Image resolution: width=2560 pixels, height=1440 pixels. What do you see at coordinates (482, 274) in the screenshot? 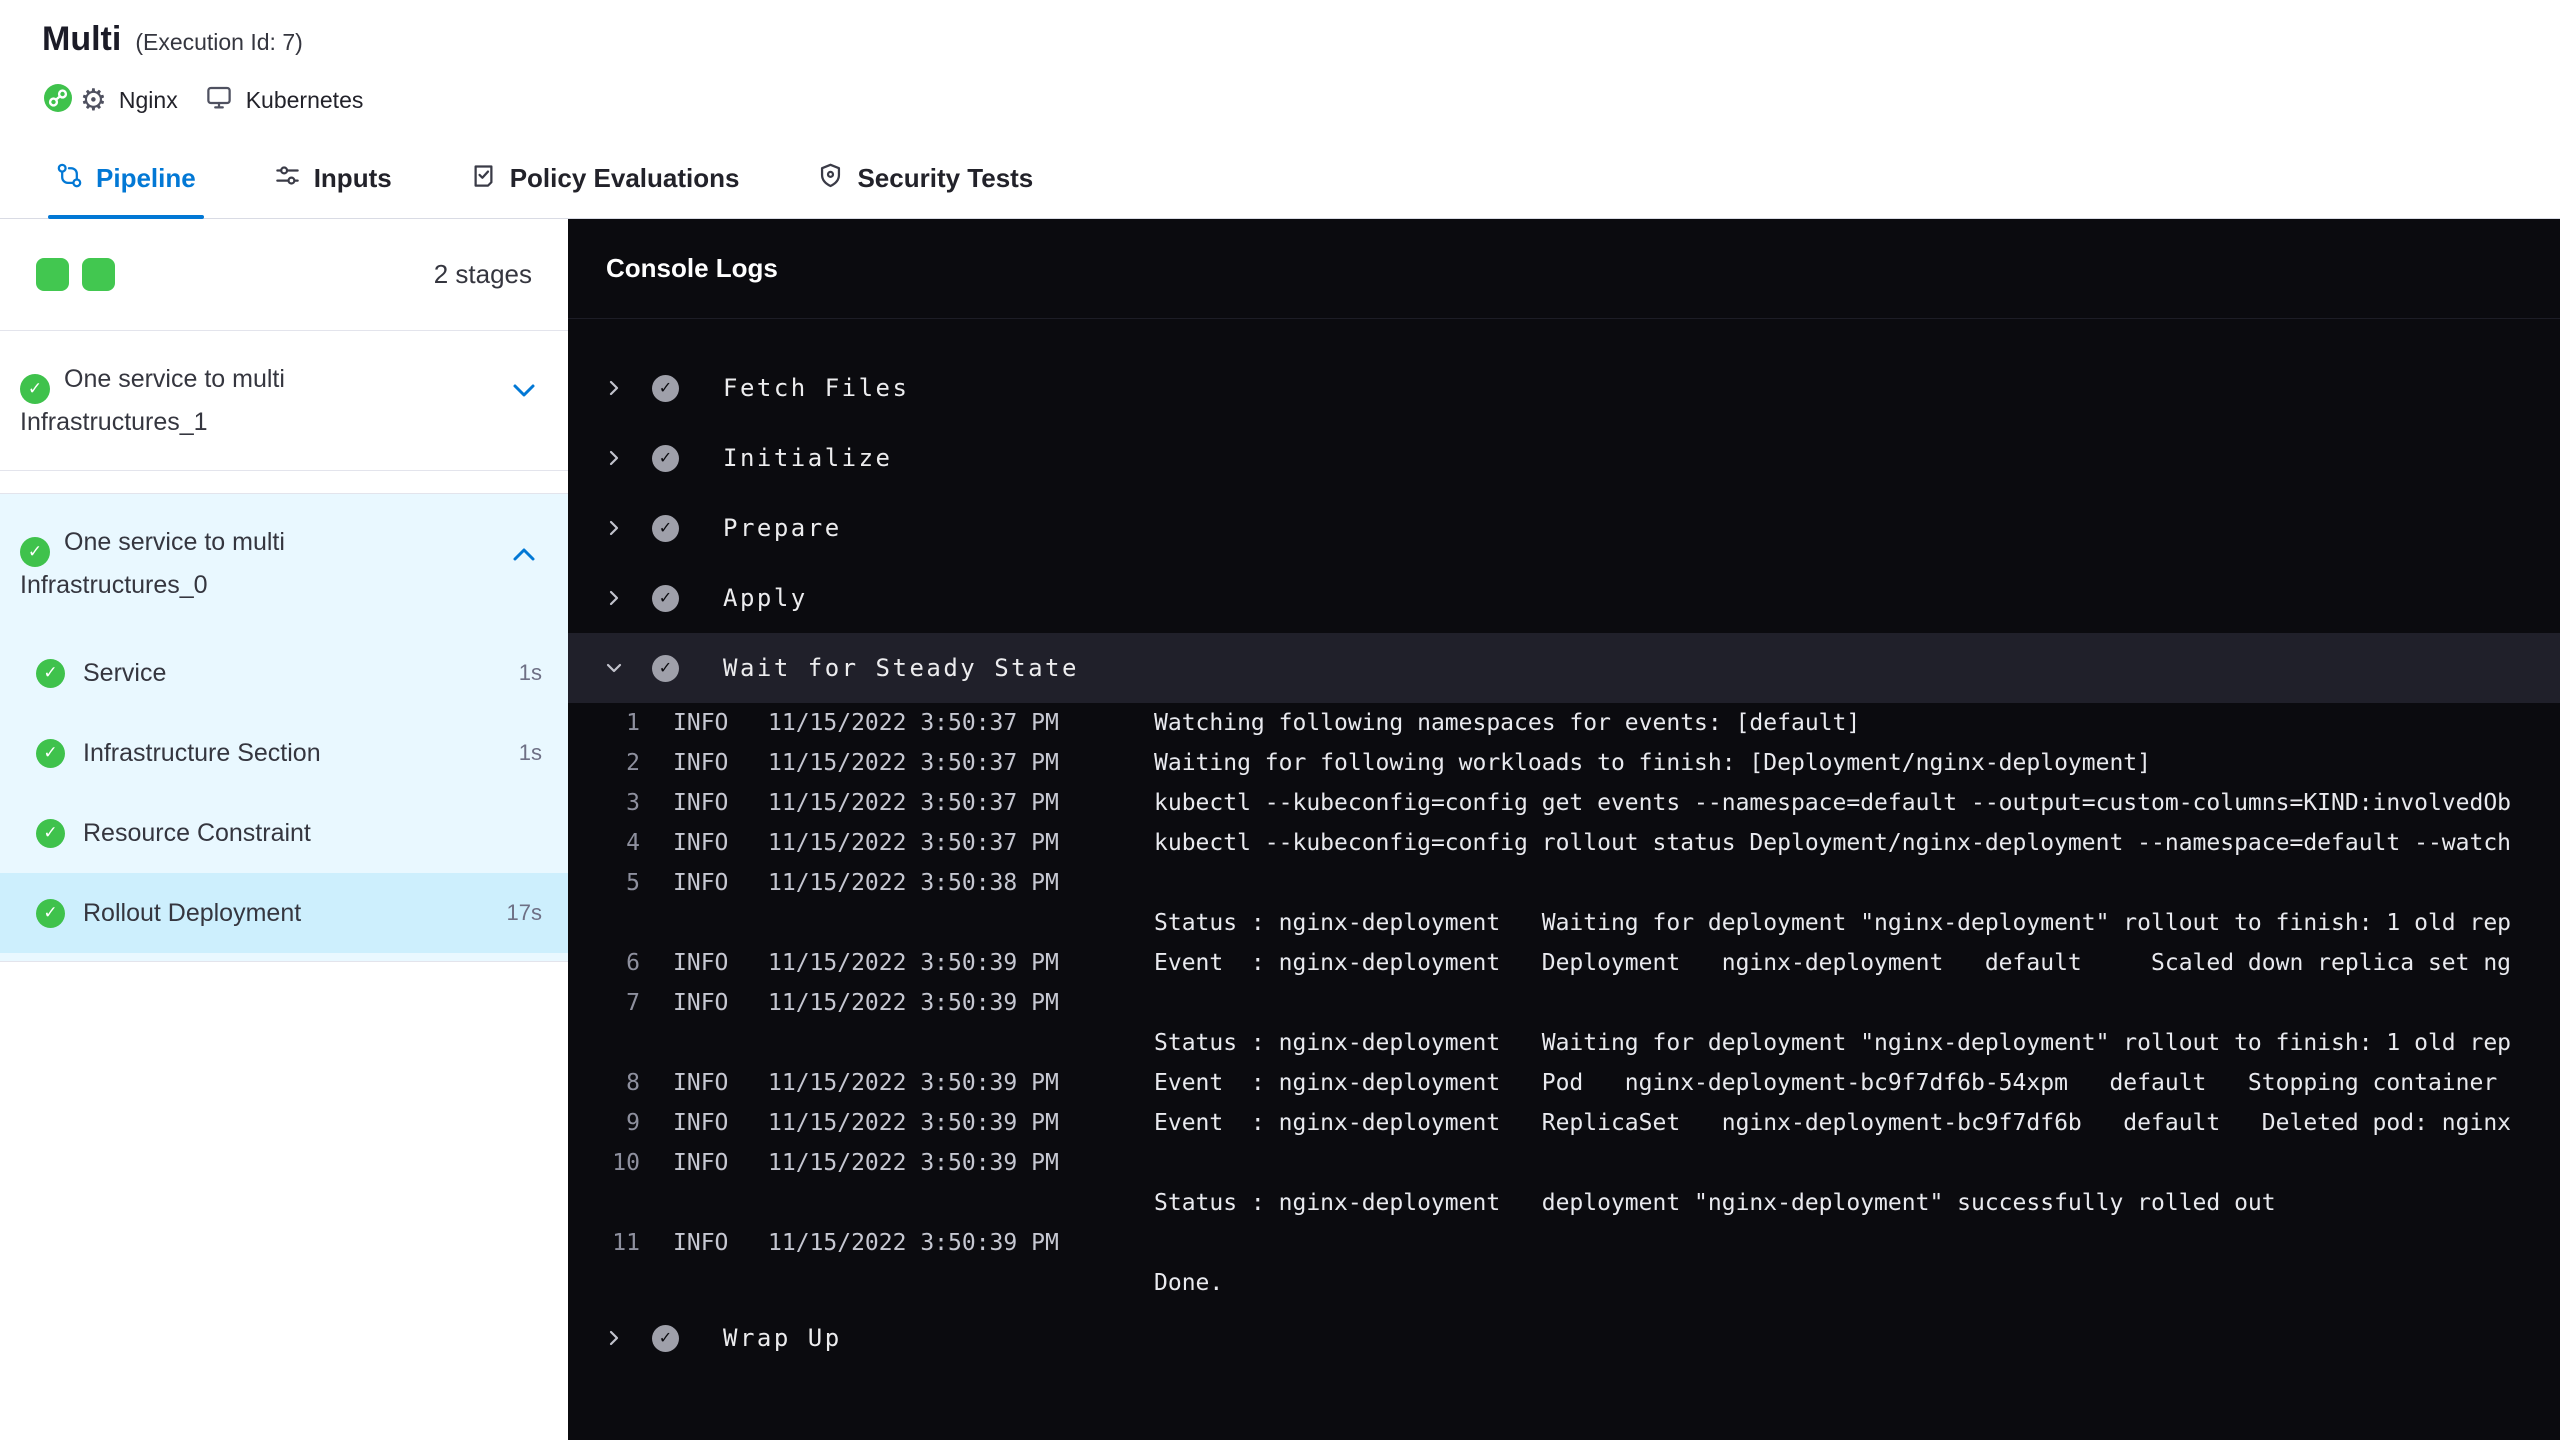
I see `stages-count-label: 2 stages` at bounding box center [482, 274].